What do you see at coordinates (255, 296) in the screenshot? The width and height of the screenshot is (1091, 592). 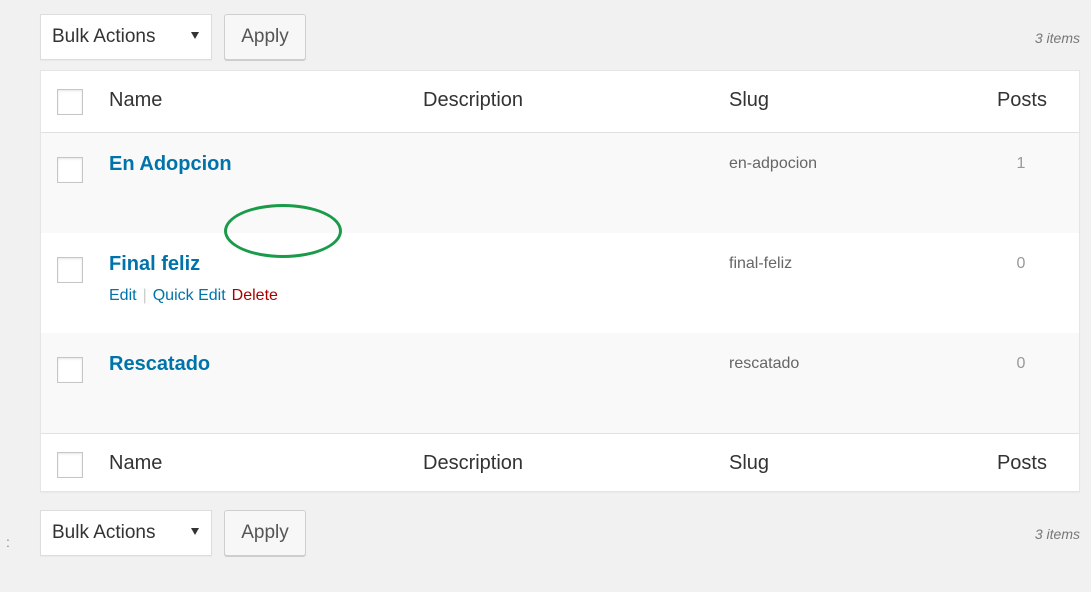 I see `delete-link: Delete` at bounding box center [255, 296].